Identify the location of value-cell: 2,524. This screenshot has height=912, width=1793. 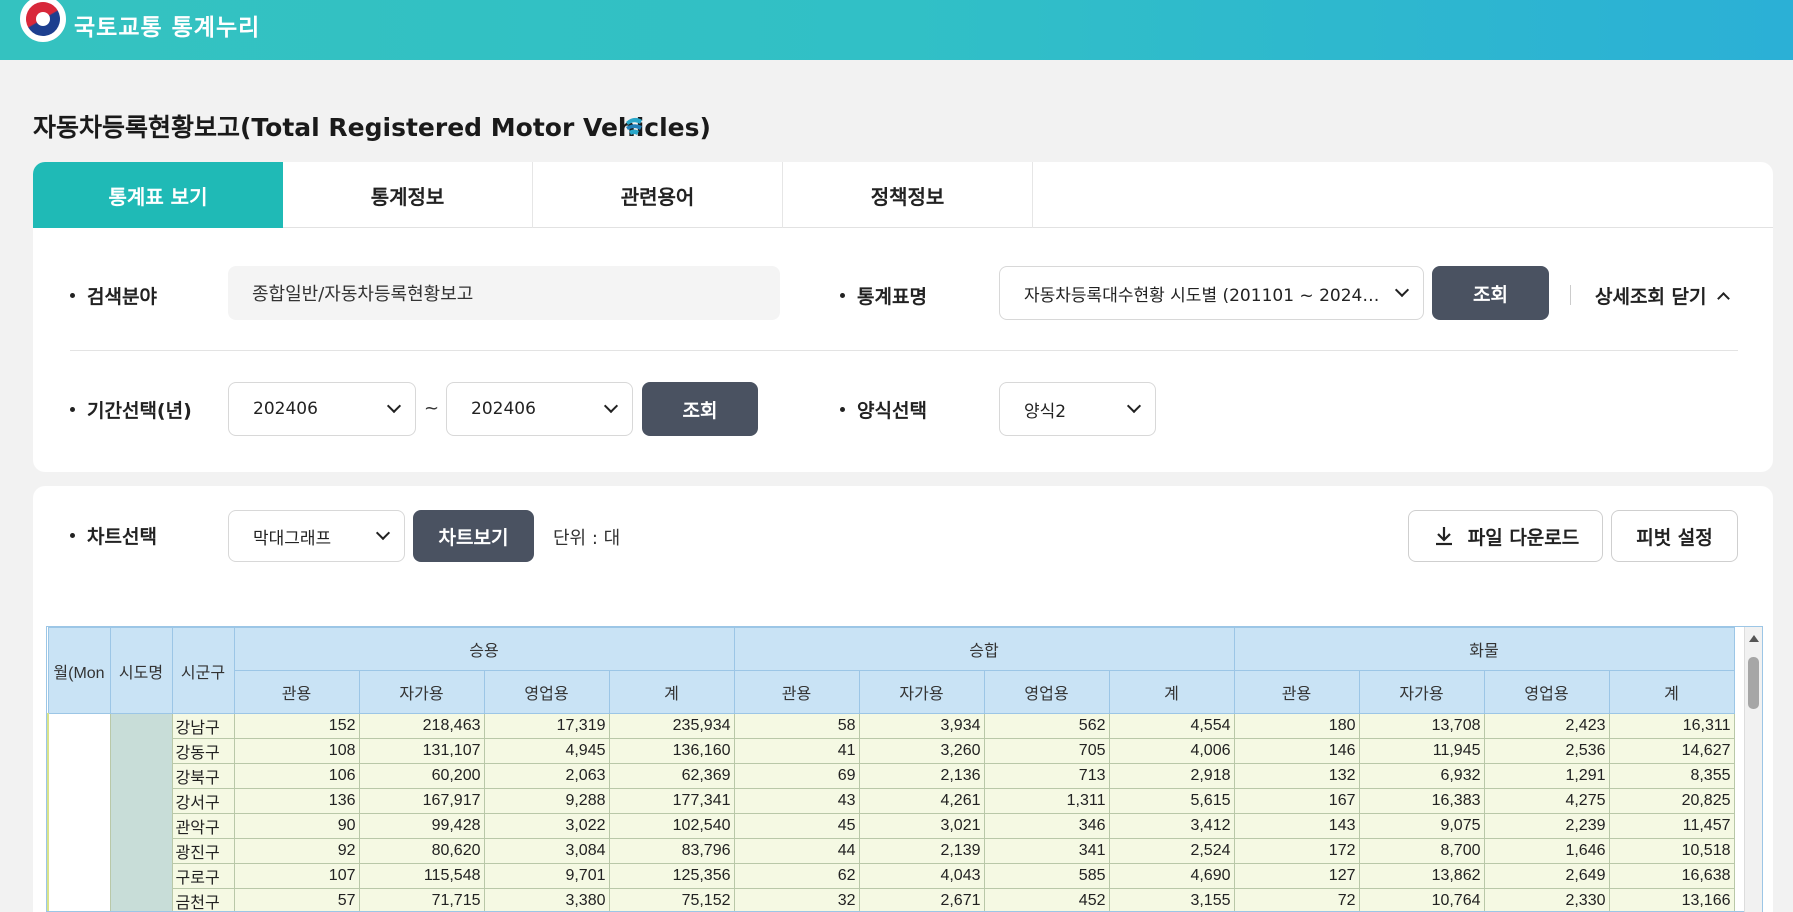
(1171, 851).